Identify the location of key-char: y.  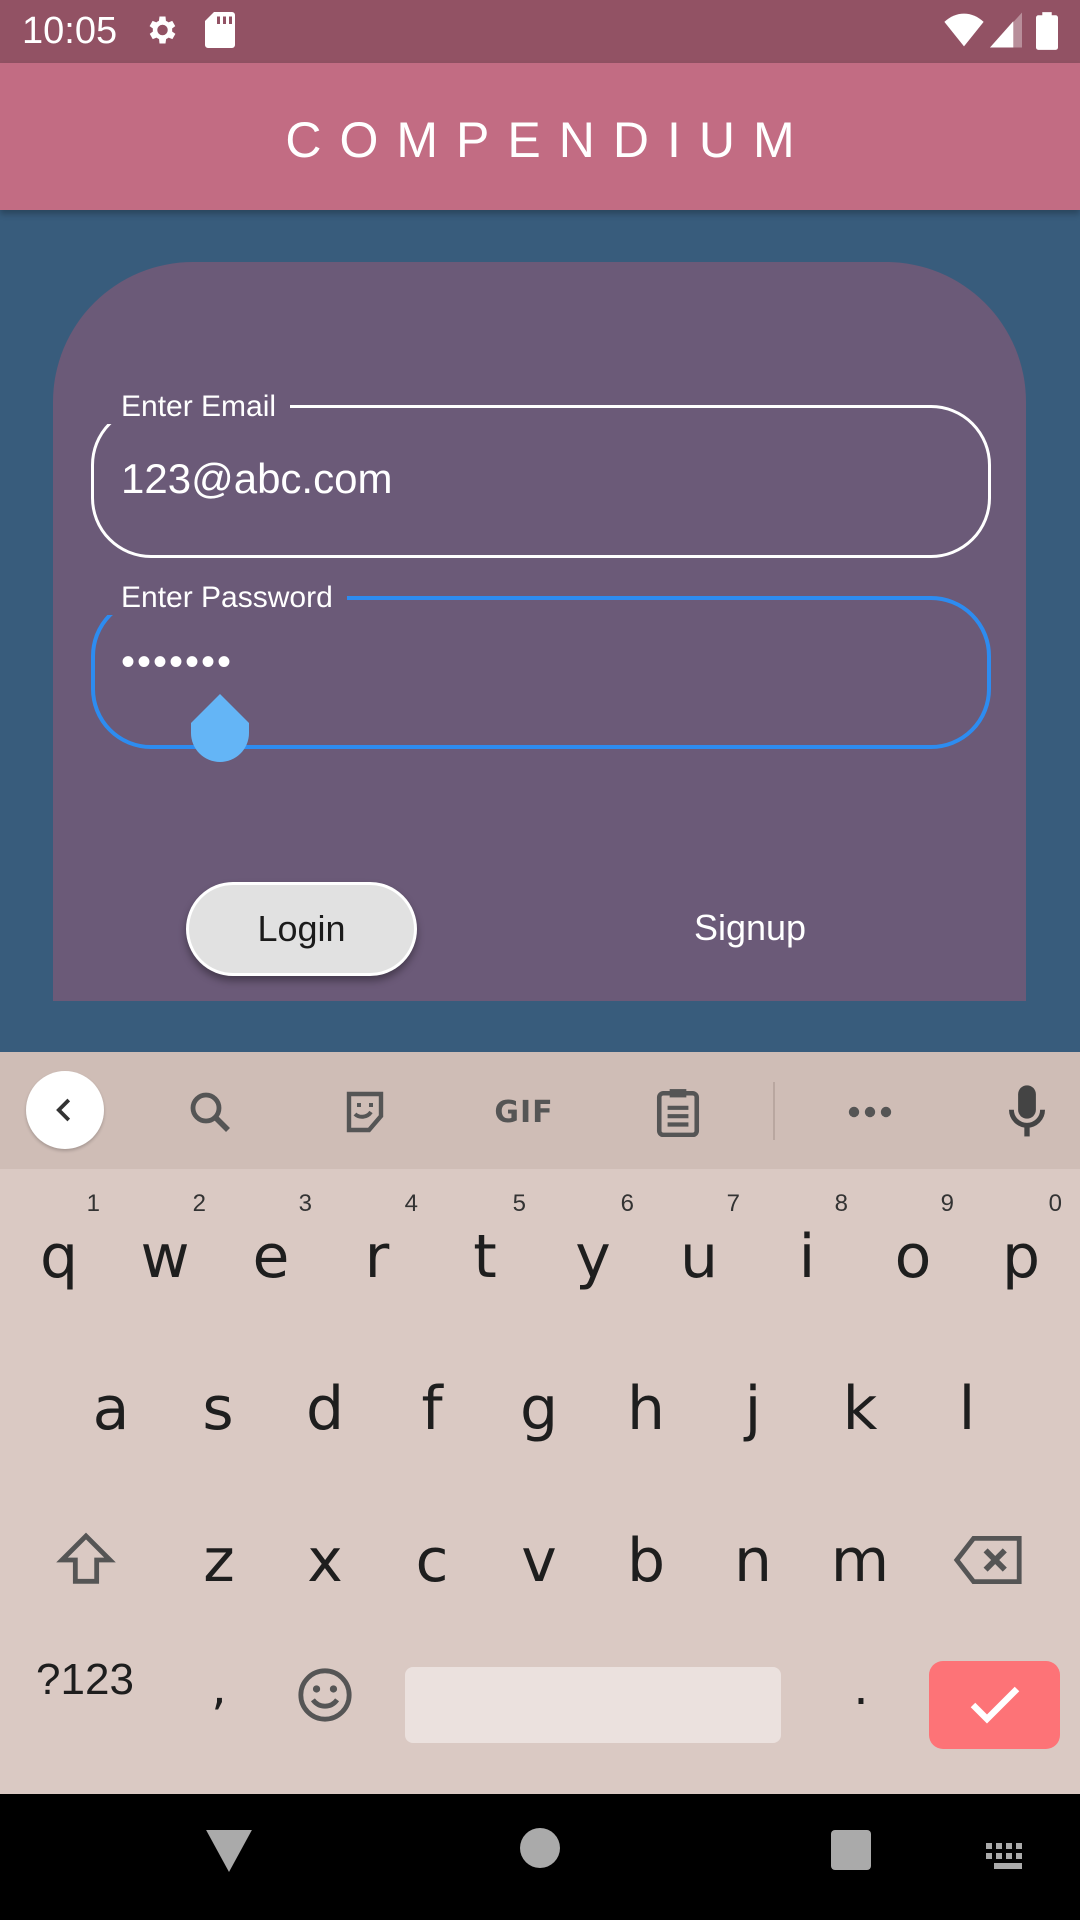
(593, 1257).